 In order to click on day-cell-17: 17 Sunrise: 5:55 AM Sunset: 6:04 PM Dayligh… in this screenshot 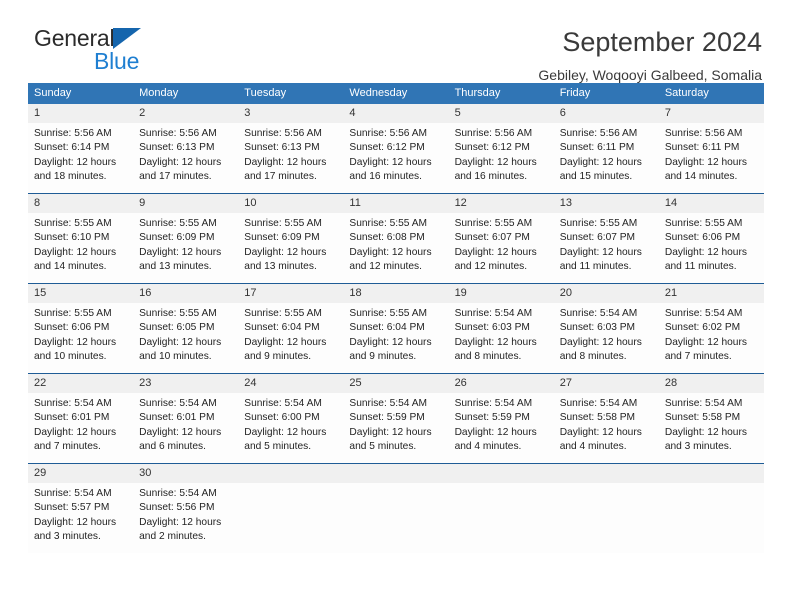, I will do `click(291, 328)`.